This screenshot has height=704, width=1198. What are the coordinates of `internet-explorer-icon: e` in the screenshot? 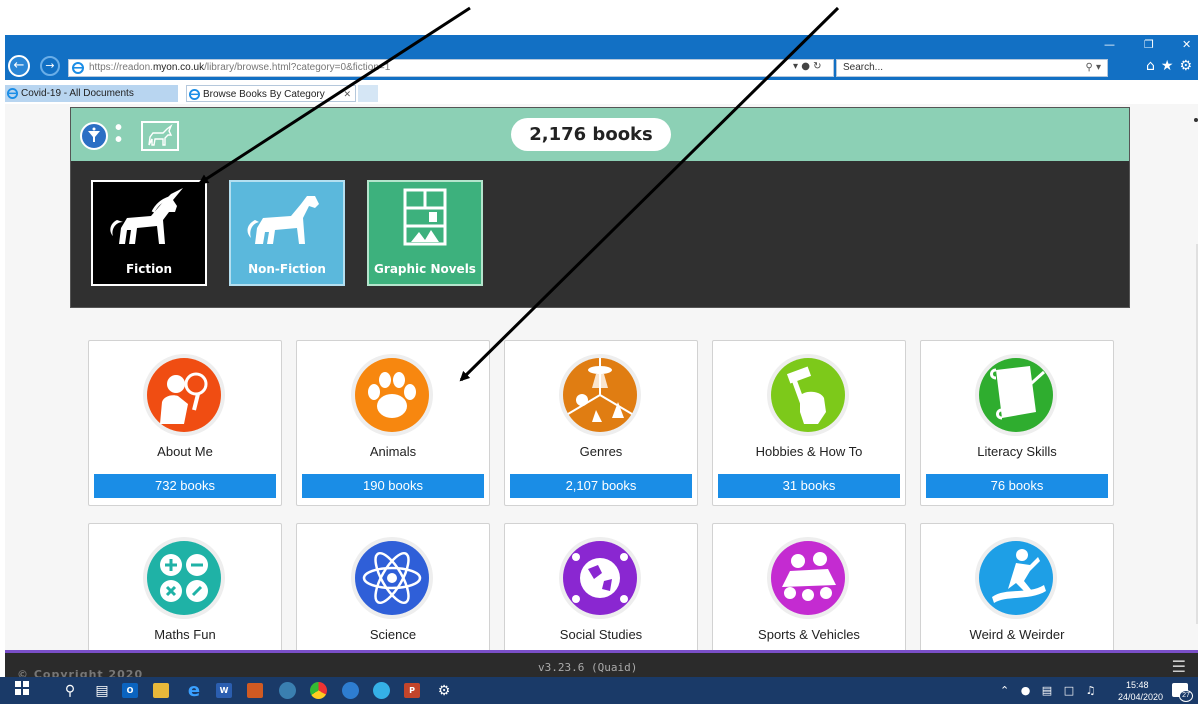 It's located at (194, 691).